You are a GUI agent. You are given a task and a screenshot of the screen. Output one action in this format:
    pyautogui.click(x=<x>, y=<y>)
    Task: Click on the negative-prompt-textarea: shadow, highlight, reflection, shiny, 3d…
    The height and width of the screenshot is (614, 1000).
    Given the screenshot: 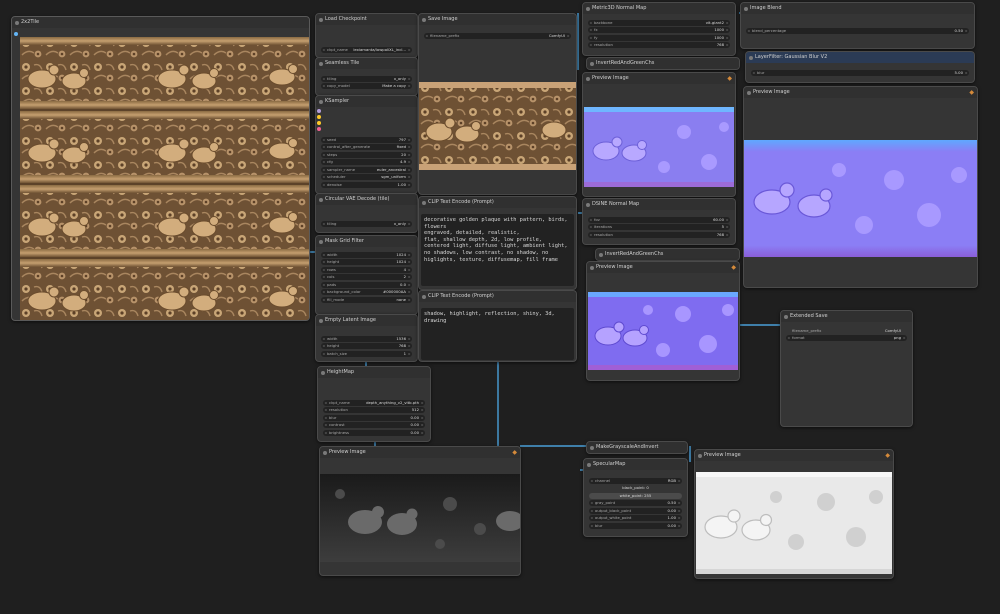 What is the action you would take?
    pyautogui.click(x=497, y=334)
    